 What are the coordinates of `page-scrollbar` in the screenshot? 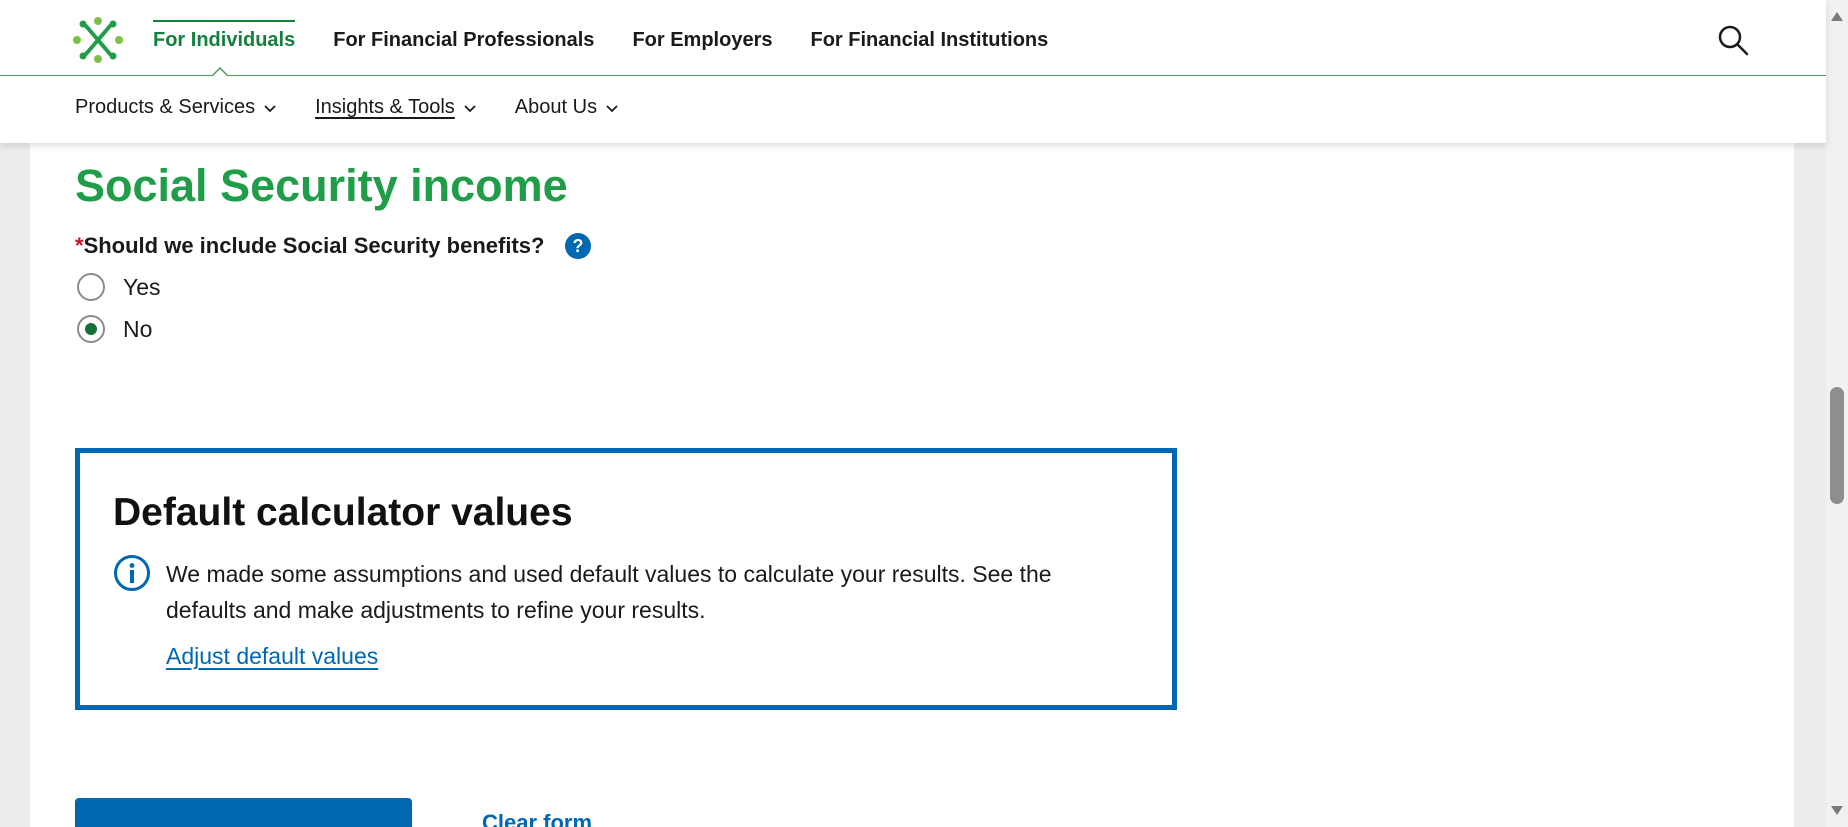 It's located at (1837, 413).